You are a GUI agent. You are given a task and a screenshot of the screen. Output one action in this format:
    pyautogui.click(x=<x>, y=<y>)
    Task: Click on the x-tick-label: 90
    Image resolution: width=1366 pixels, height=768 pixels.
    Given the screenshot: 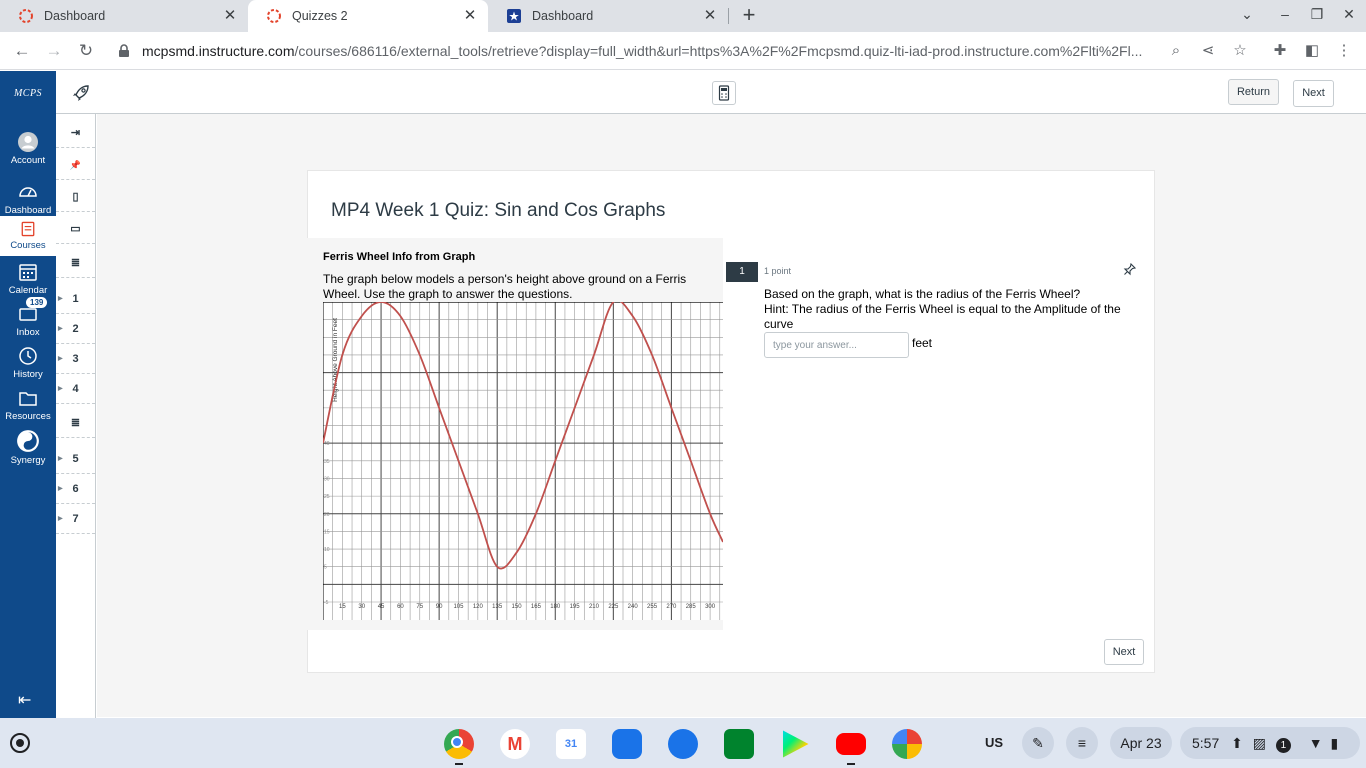 What is the action you would take?
    pyautogui.click(x=439, y=607)
    